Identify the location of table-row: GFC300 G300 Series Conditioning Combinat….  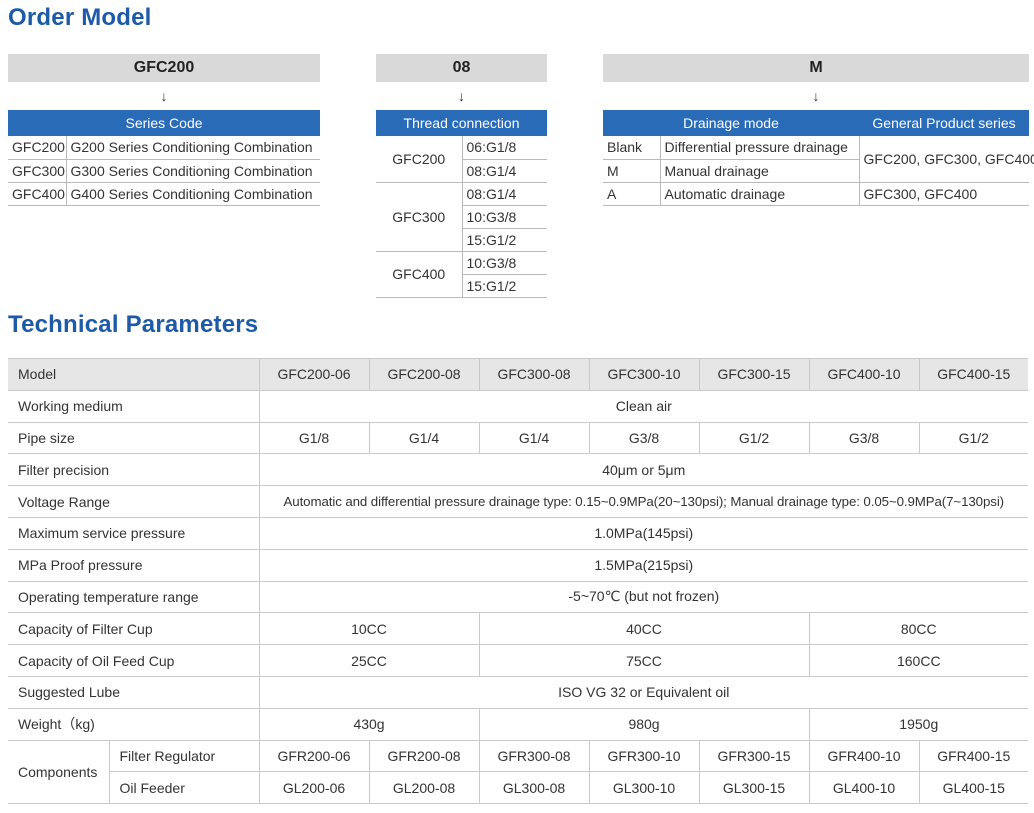
(164, 171).